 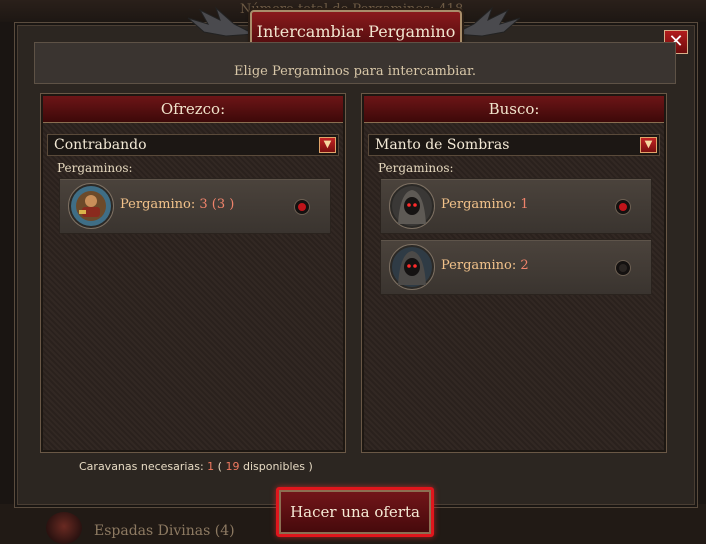 I want to click on offer-scroll-item: Pergamino: 3 (3 ), so click(x=195, y=206).